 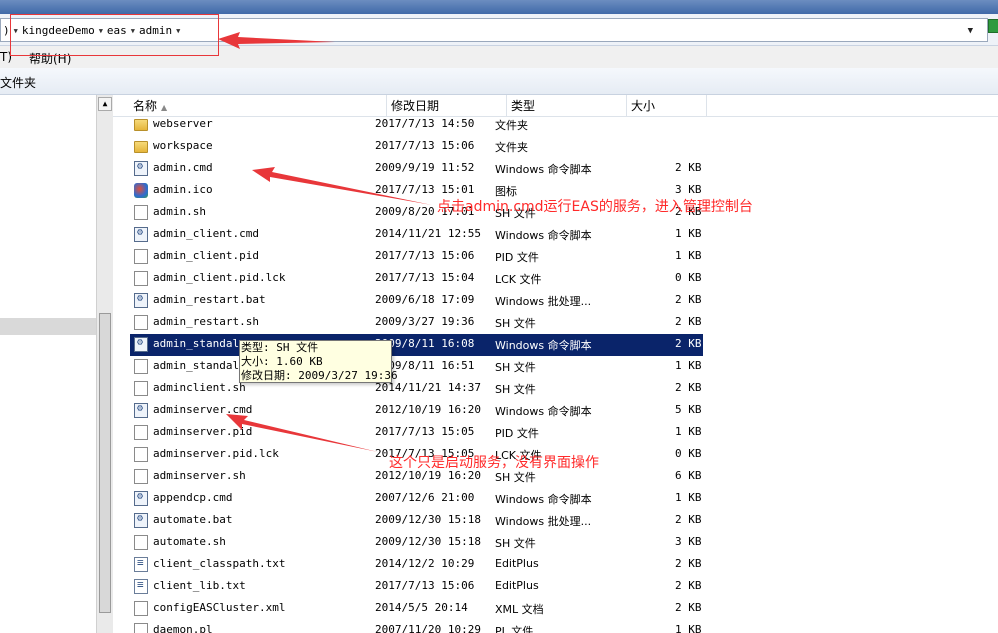 I want to click on annotation-arrow-adminserver, so click(x=302, y=433).